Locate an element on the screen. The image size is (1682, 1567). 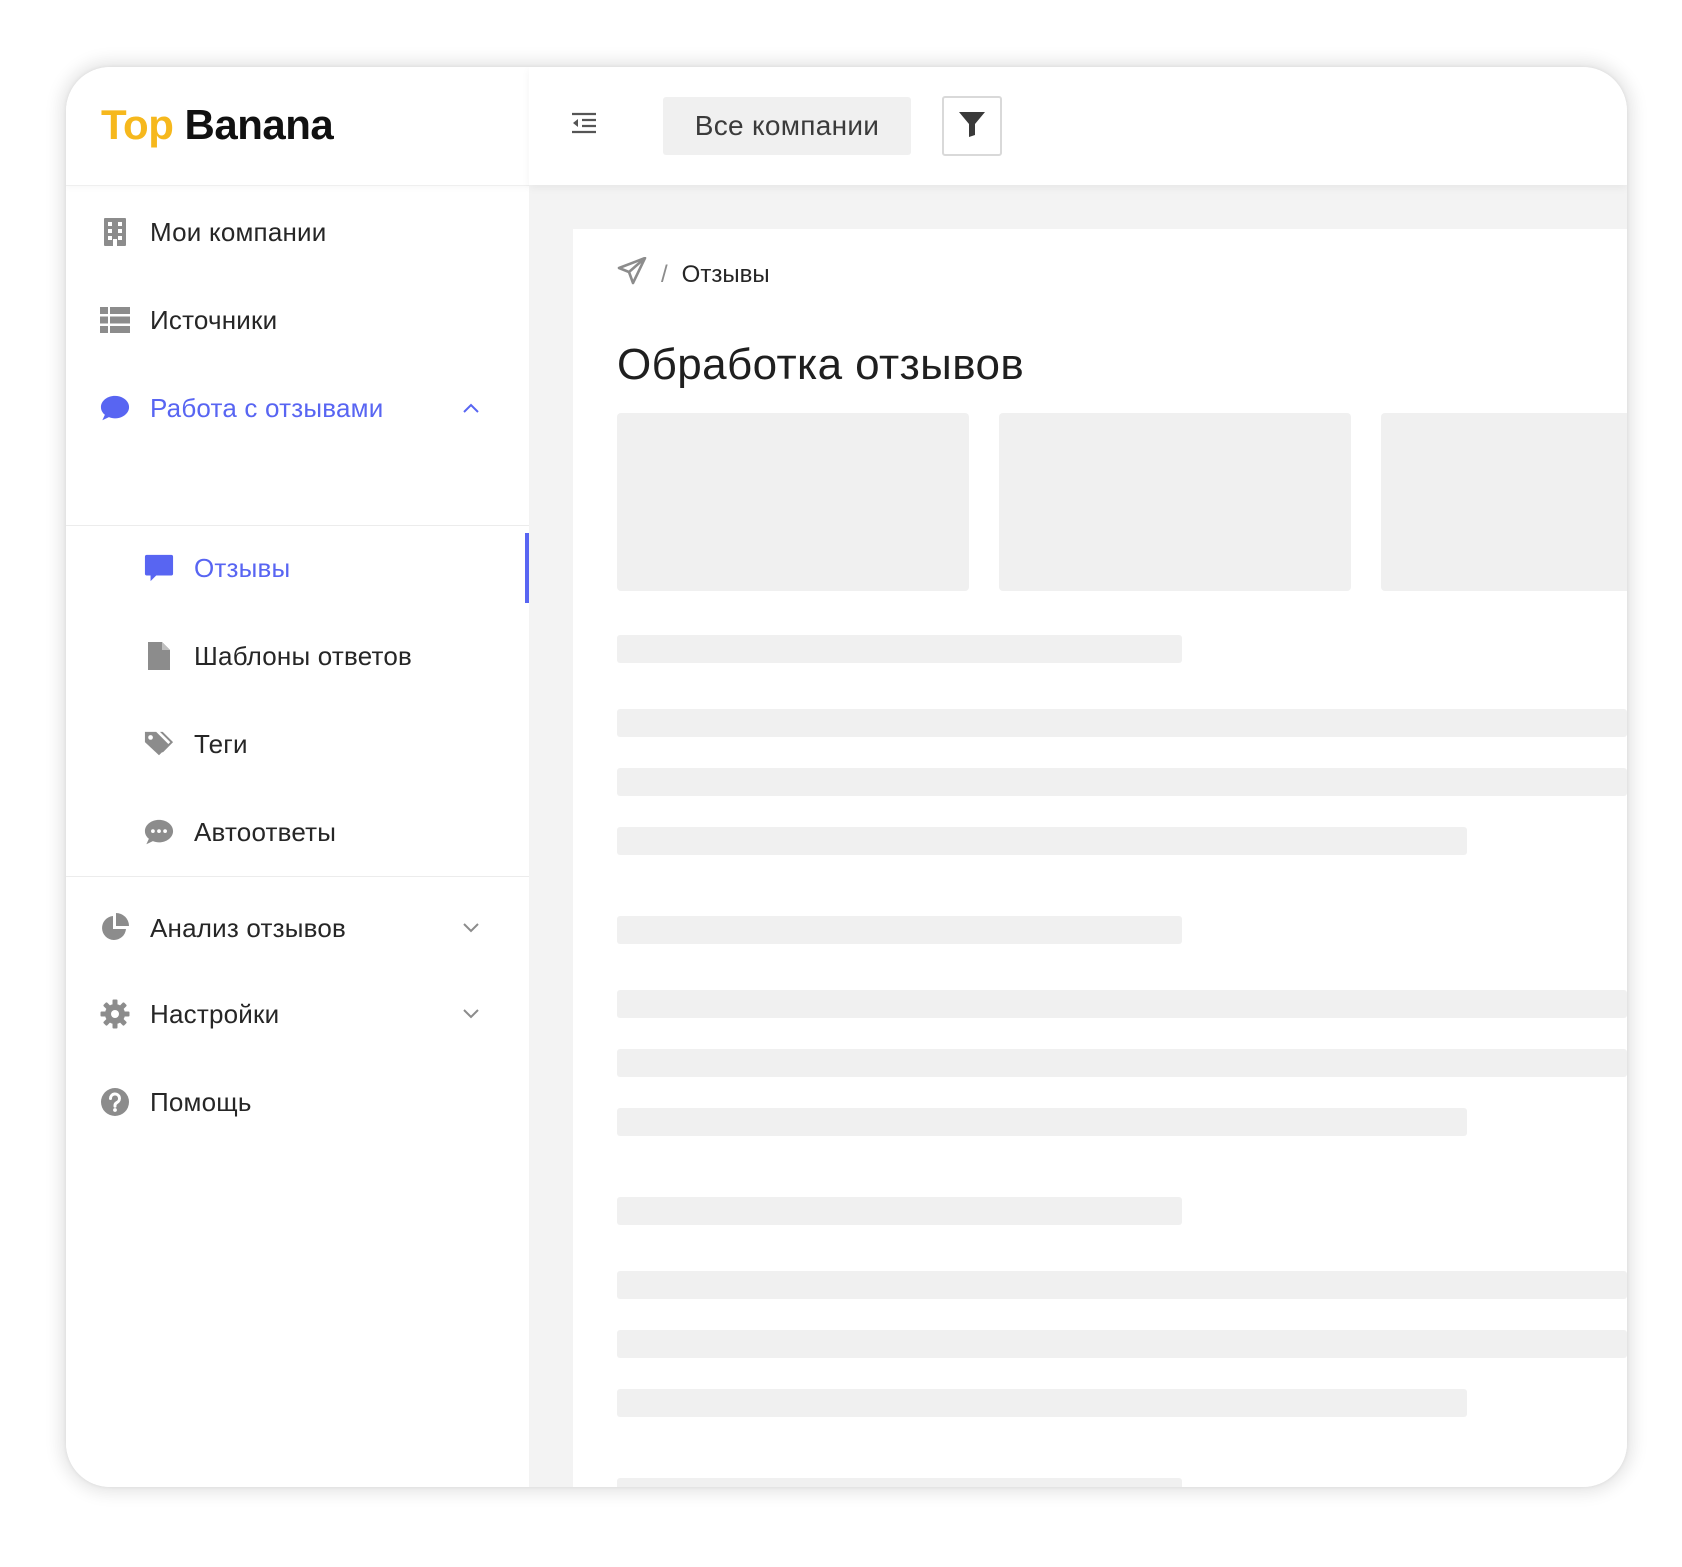
sidebar-item-label: Работа с отзывами is located at coordinates (267, 407).